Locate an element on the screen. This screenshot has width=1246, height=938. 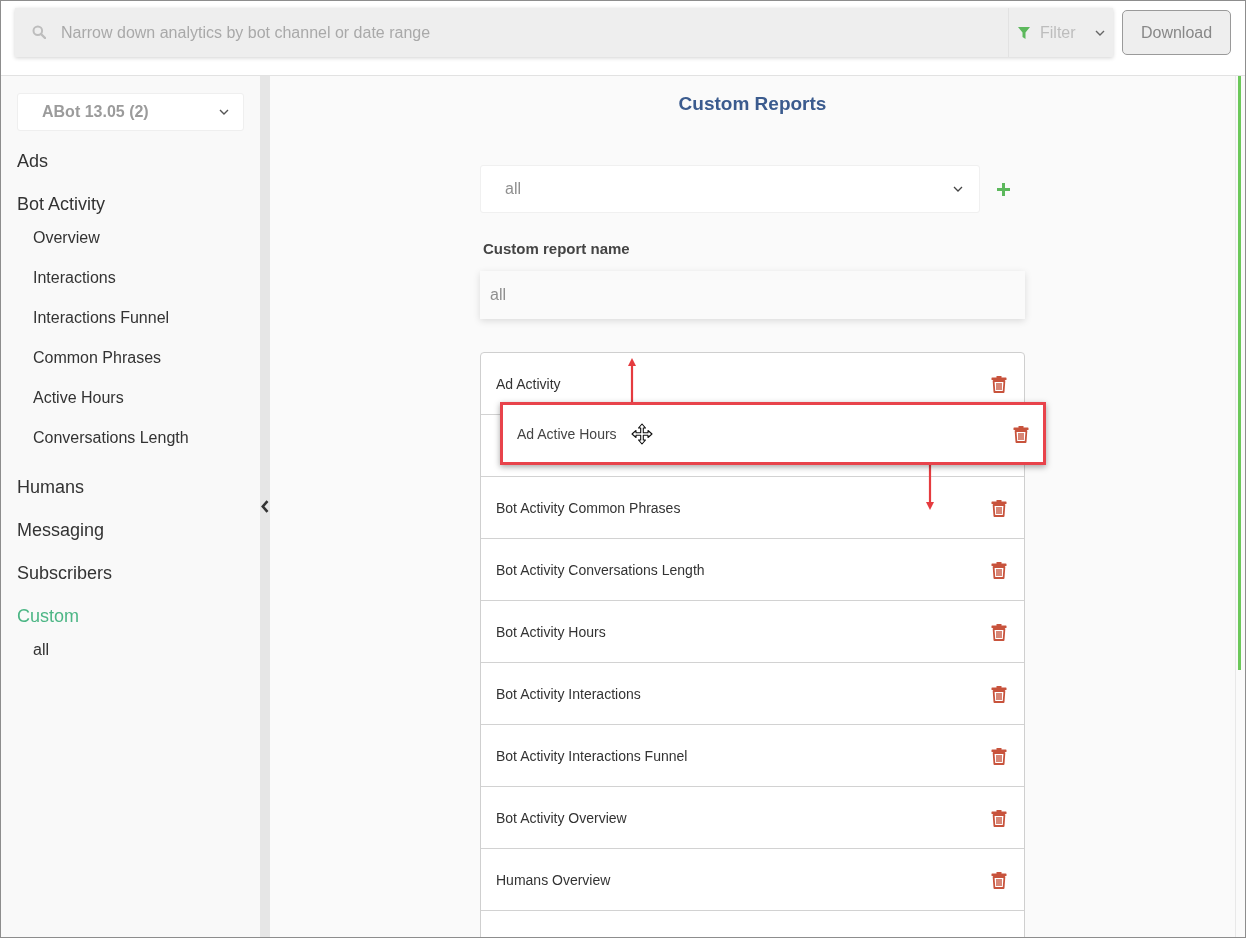
report-name: Humans Overview is located at coordinates (743, 879).